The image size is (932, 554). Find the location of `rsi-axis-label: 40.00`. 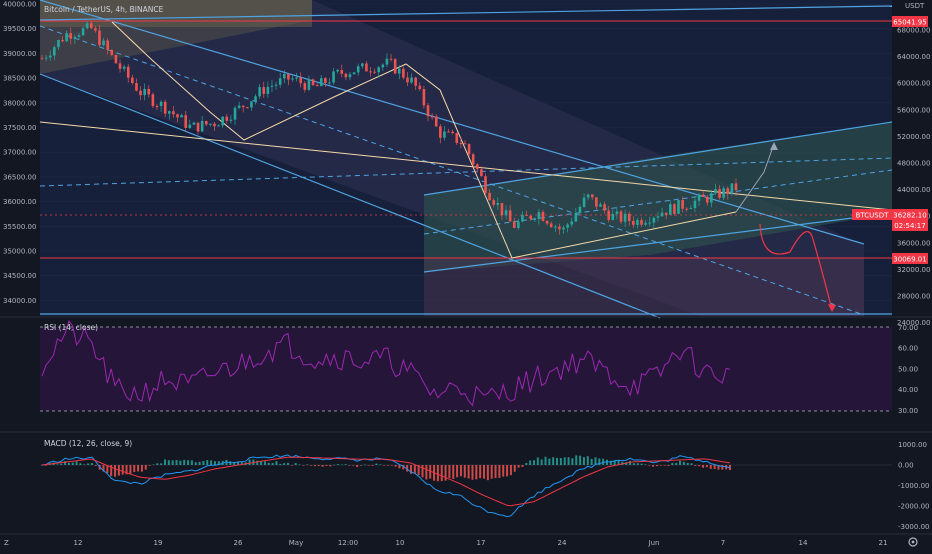

rsi-axis-label: 40.00 is located at coordinates (908, 390).